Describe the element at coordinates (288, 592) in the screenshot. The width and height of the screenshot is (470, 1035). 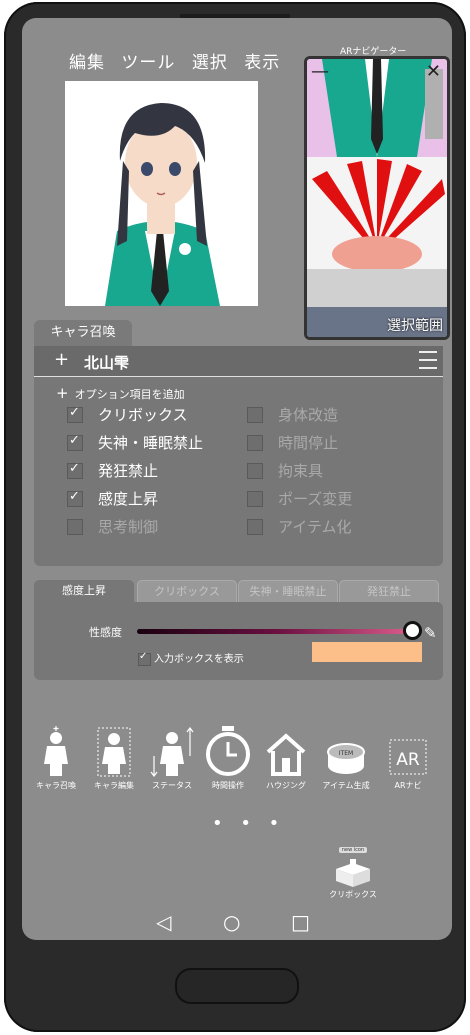
I see `tab-no-faint-sleep: 失神・睡眠禁止` at that location.